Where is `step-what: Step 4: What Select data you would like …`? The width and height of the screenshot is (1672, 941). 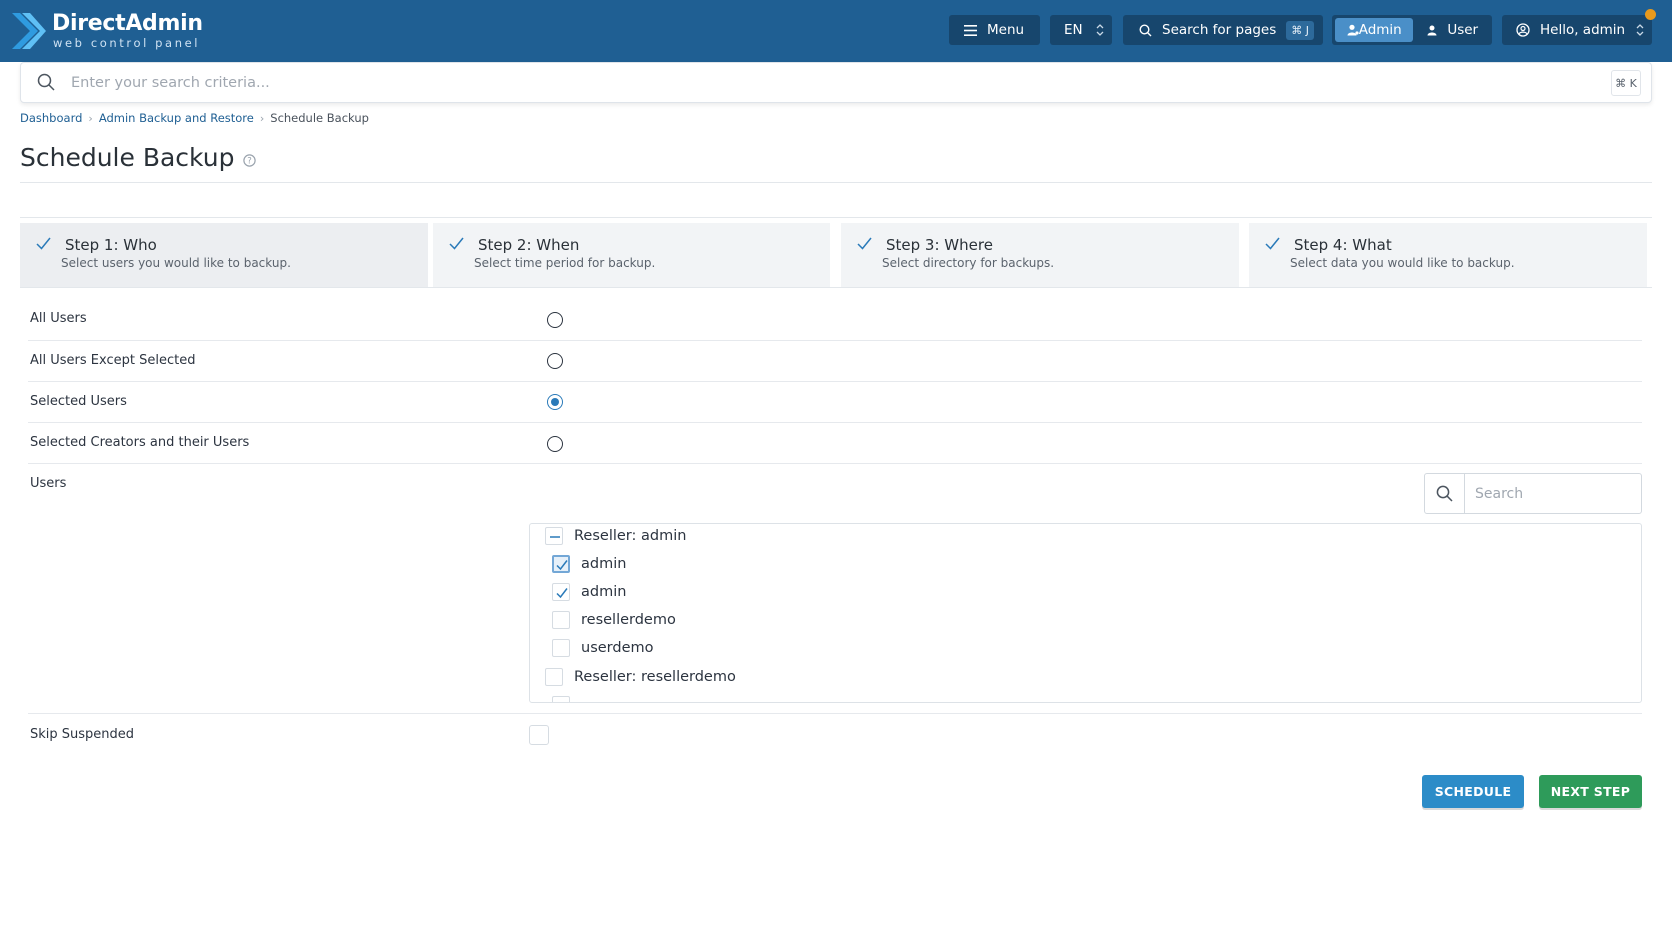 step-what: Step 4: What Select data you would like … is located at coordinates (1448, 255).